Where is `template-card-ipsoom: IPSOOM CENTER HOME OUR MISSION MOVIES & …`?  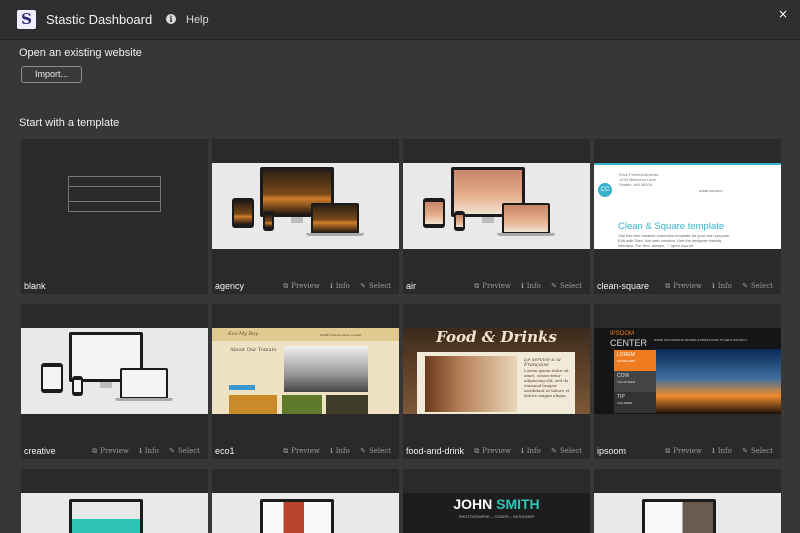
template-card-ipsoom: IPSOOM CENTER HOME OUR MISSION MOVIES & … is located at coordinates (687, 381).